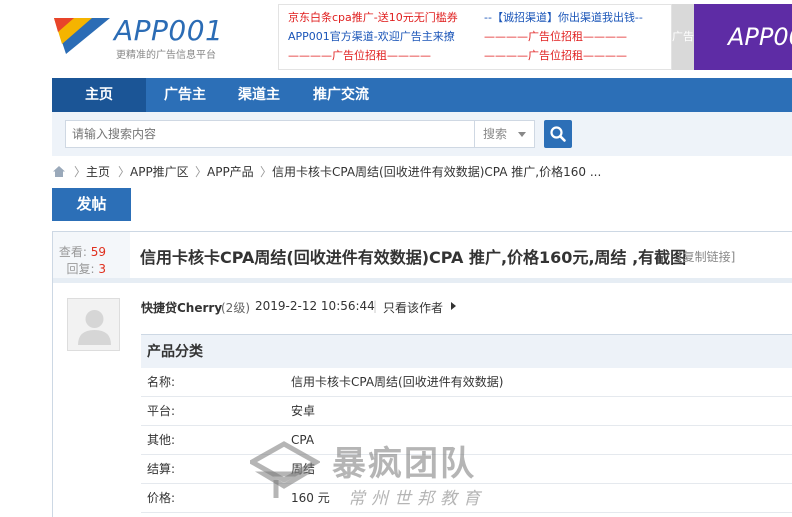 The height and width of the screenshot is (517, 792). I want to click on row-value: CPA, so click(303, 440).